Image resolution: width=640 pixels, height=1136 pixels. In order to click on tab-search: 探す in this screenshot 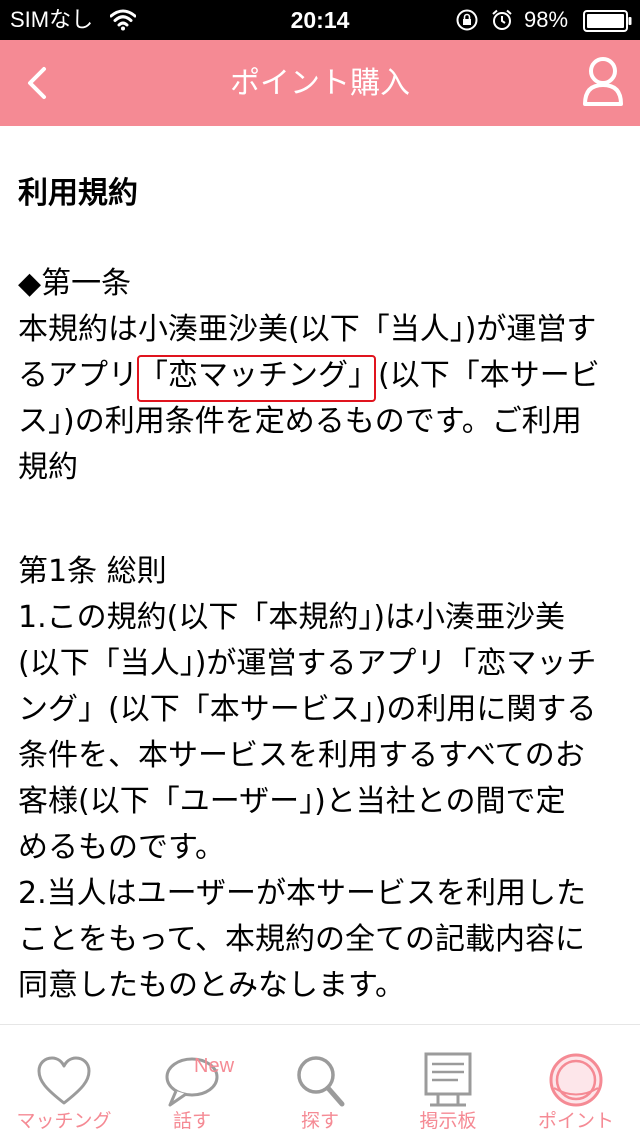, I will do `click(320, 1080)`.